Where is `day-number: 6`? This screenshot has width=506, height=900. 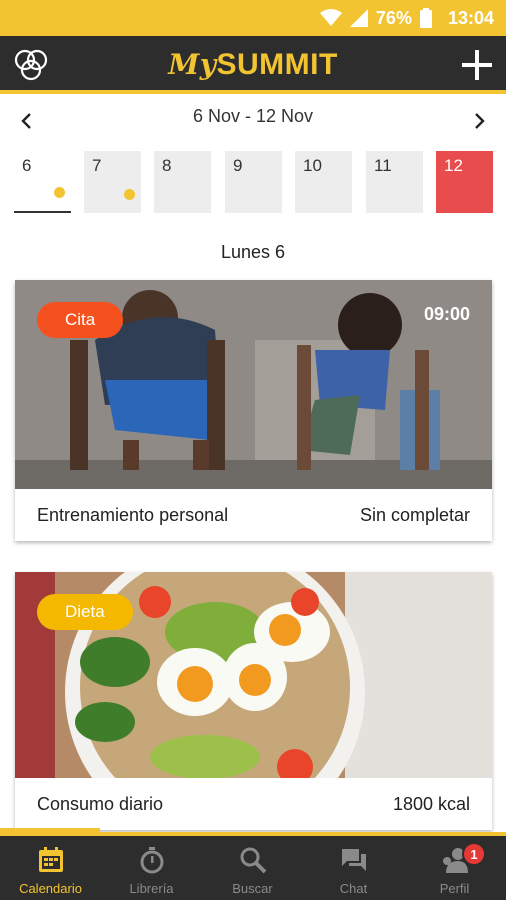 day-number: 6 is located at coordinates (27, 165).